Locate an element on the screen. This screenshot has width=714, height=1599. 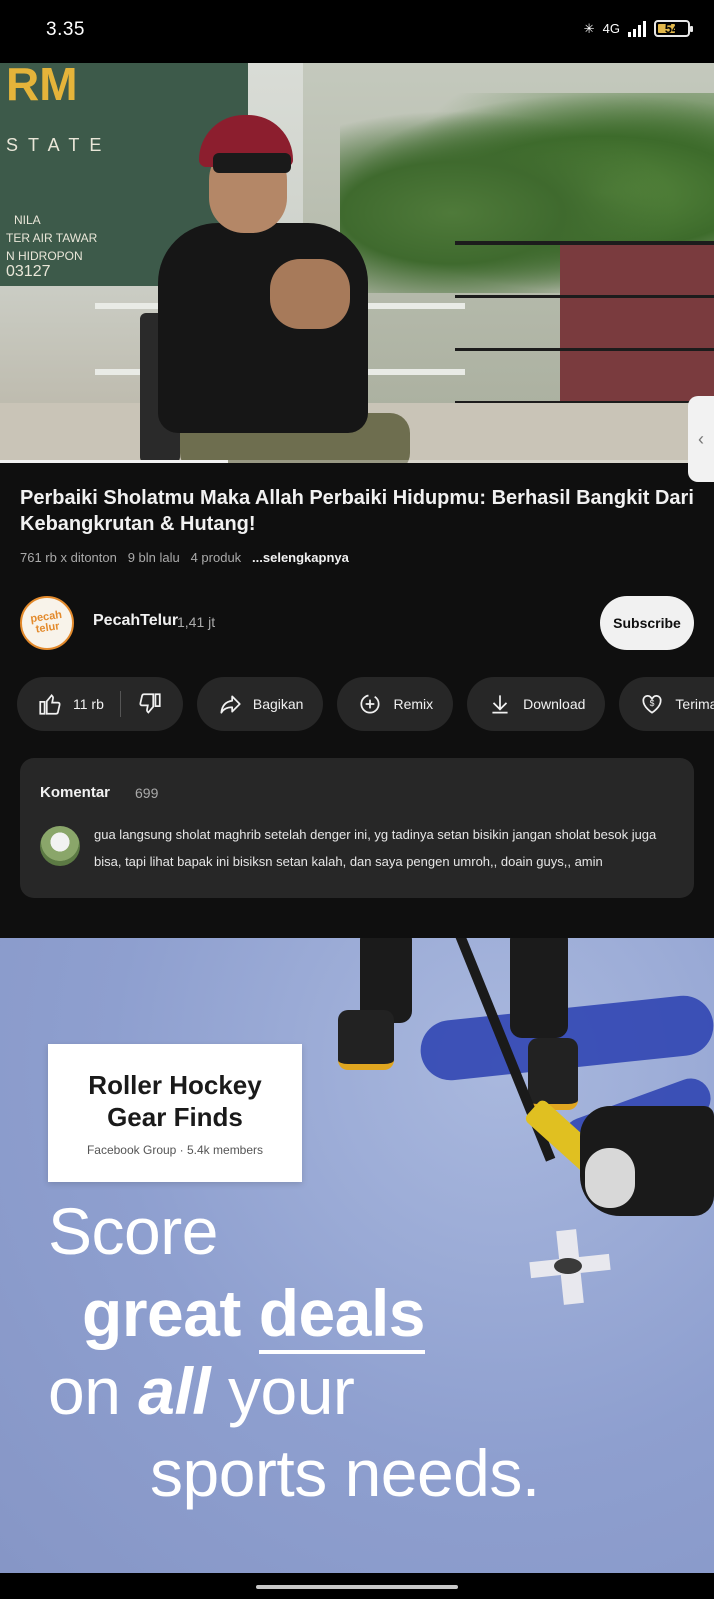
remix-button: Remix is located at coordinates (395, 704).